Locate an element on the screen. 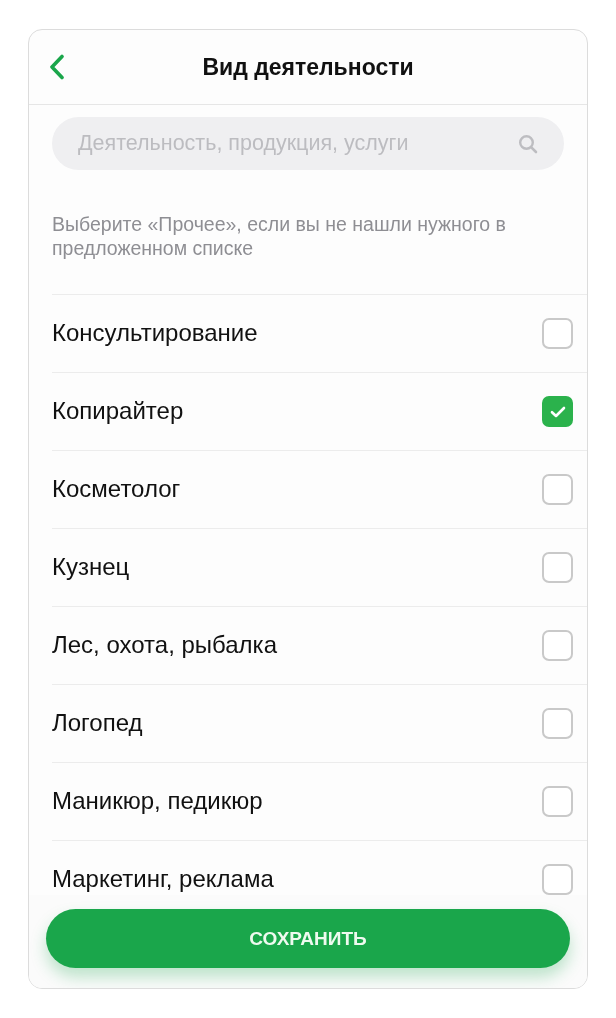 Image resolution: width=616 pixels, height=1018 pixels. activity-label: Копирайтер is located at coordinates (118, 411).